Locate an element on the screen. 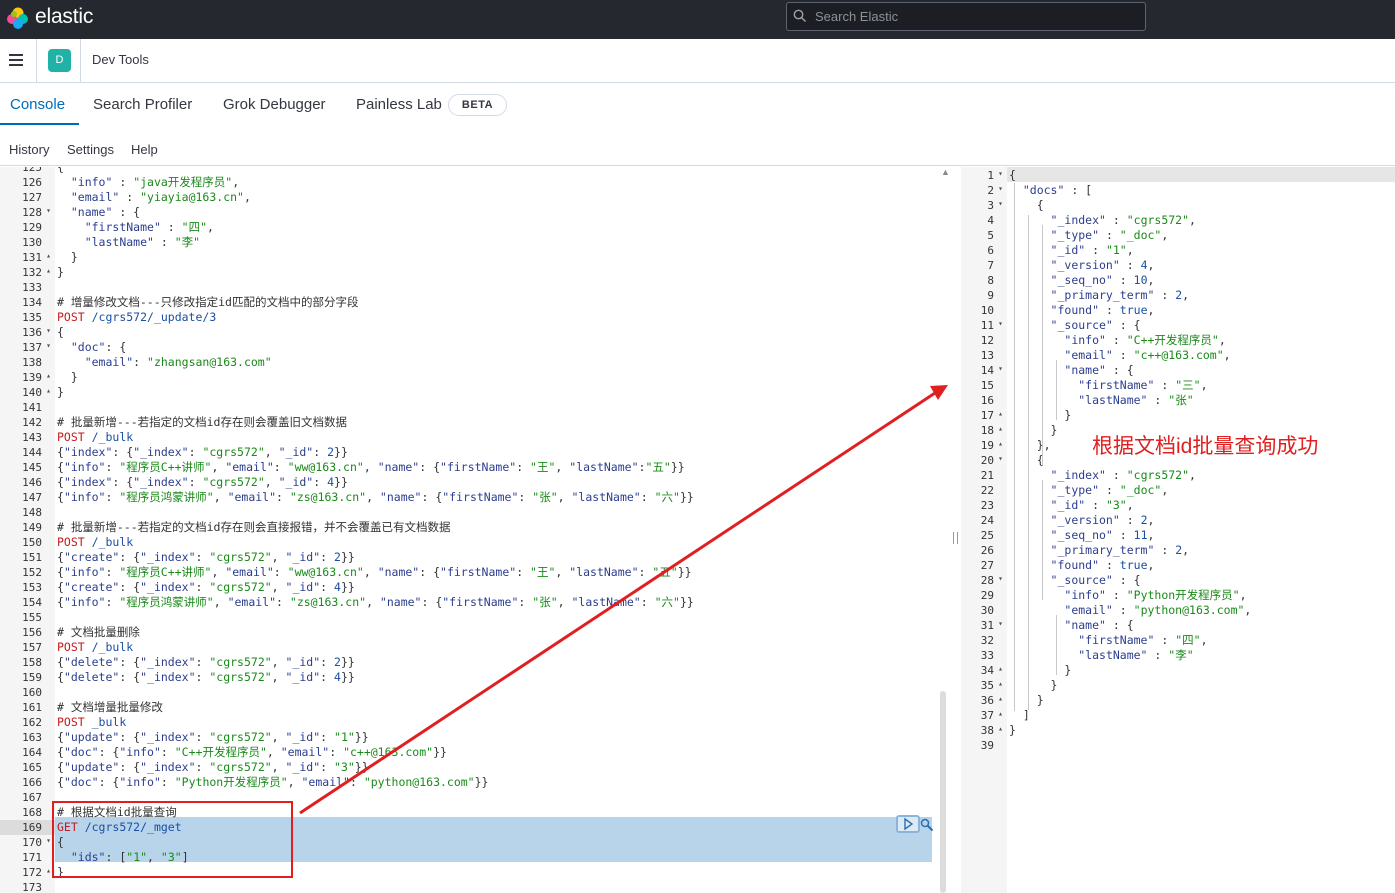 This screenshot has height=893, width=1395. tab-grok-debugger: Grok Debugger is located at coordinates (274, 104).